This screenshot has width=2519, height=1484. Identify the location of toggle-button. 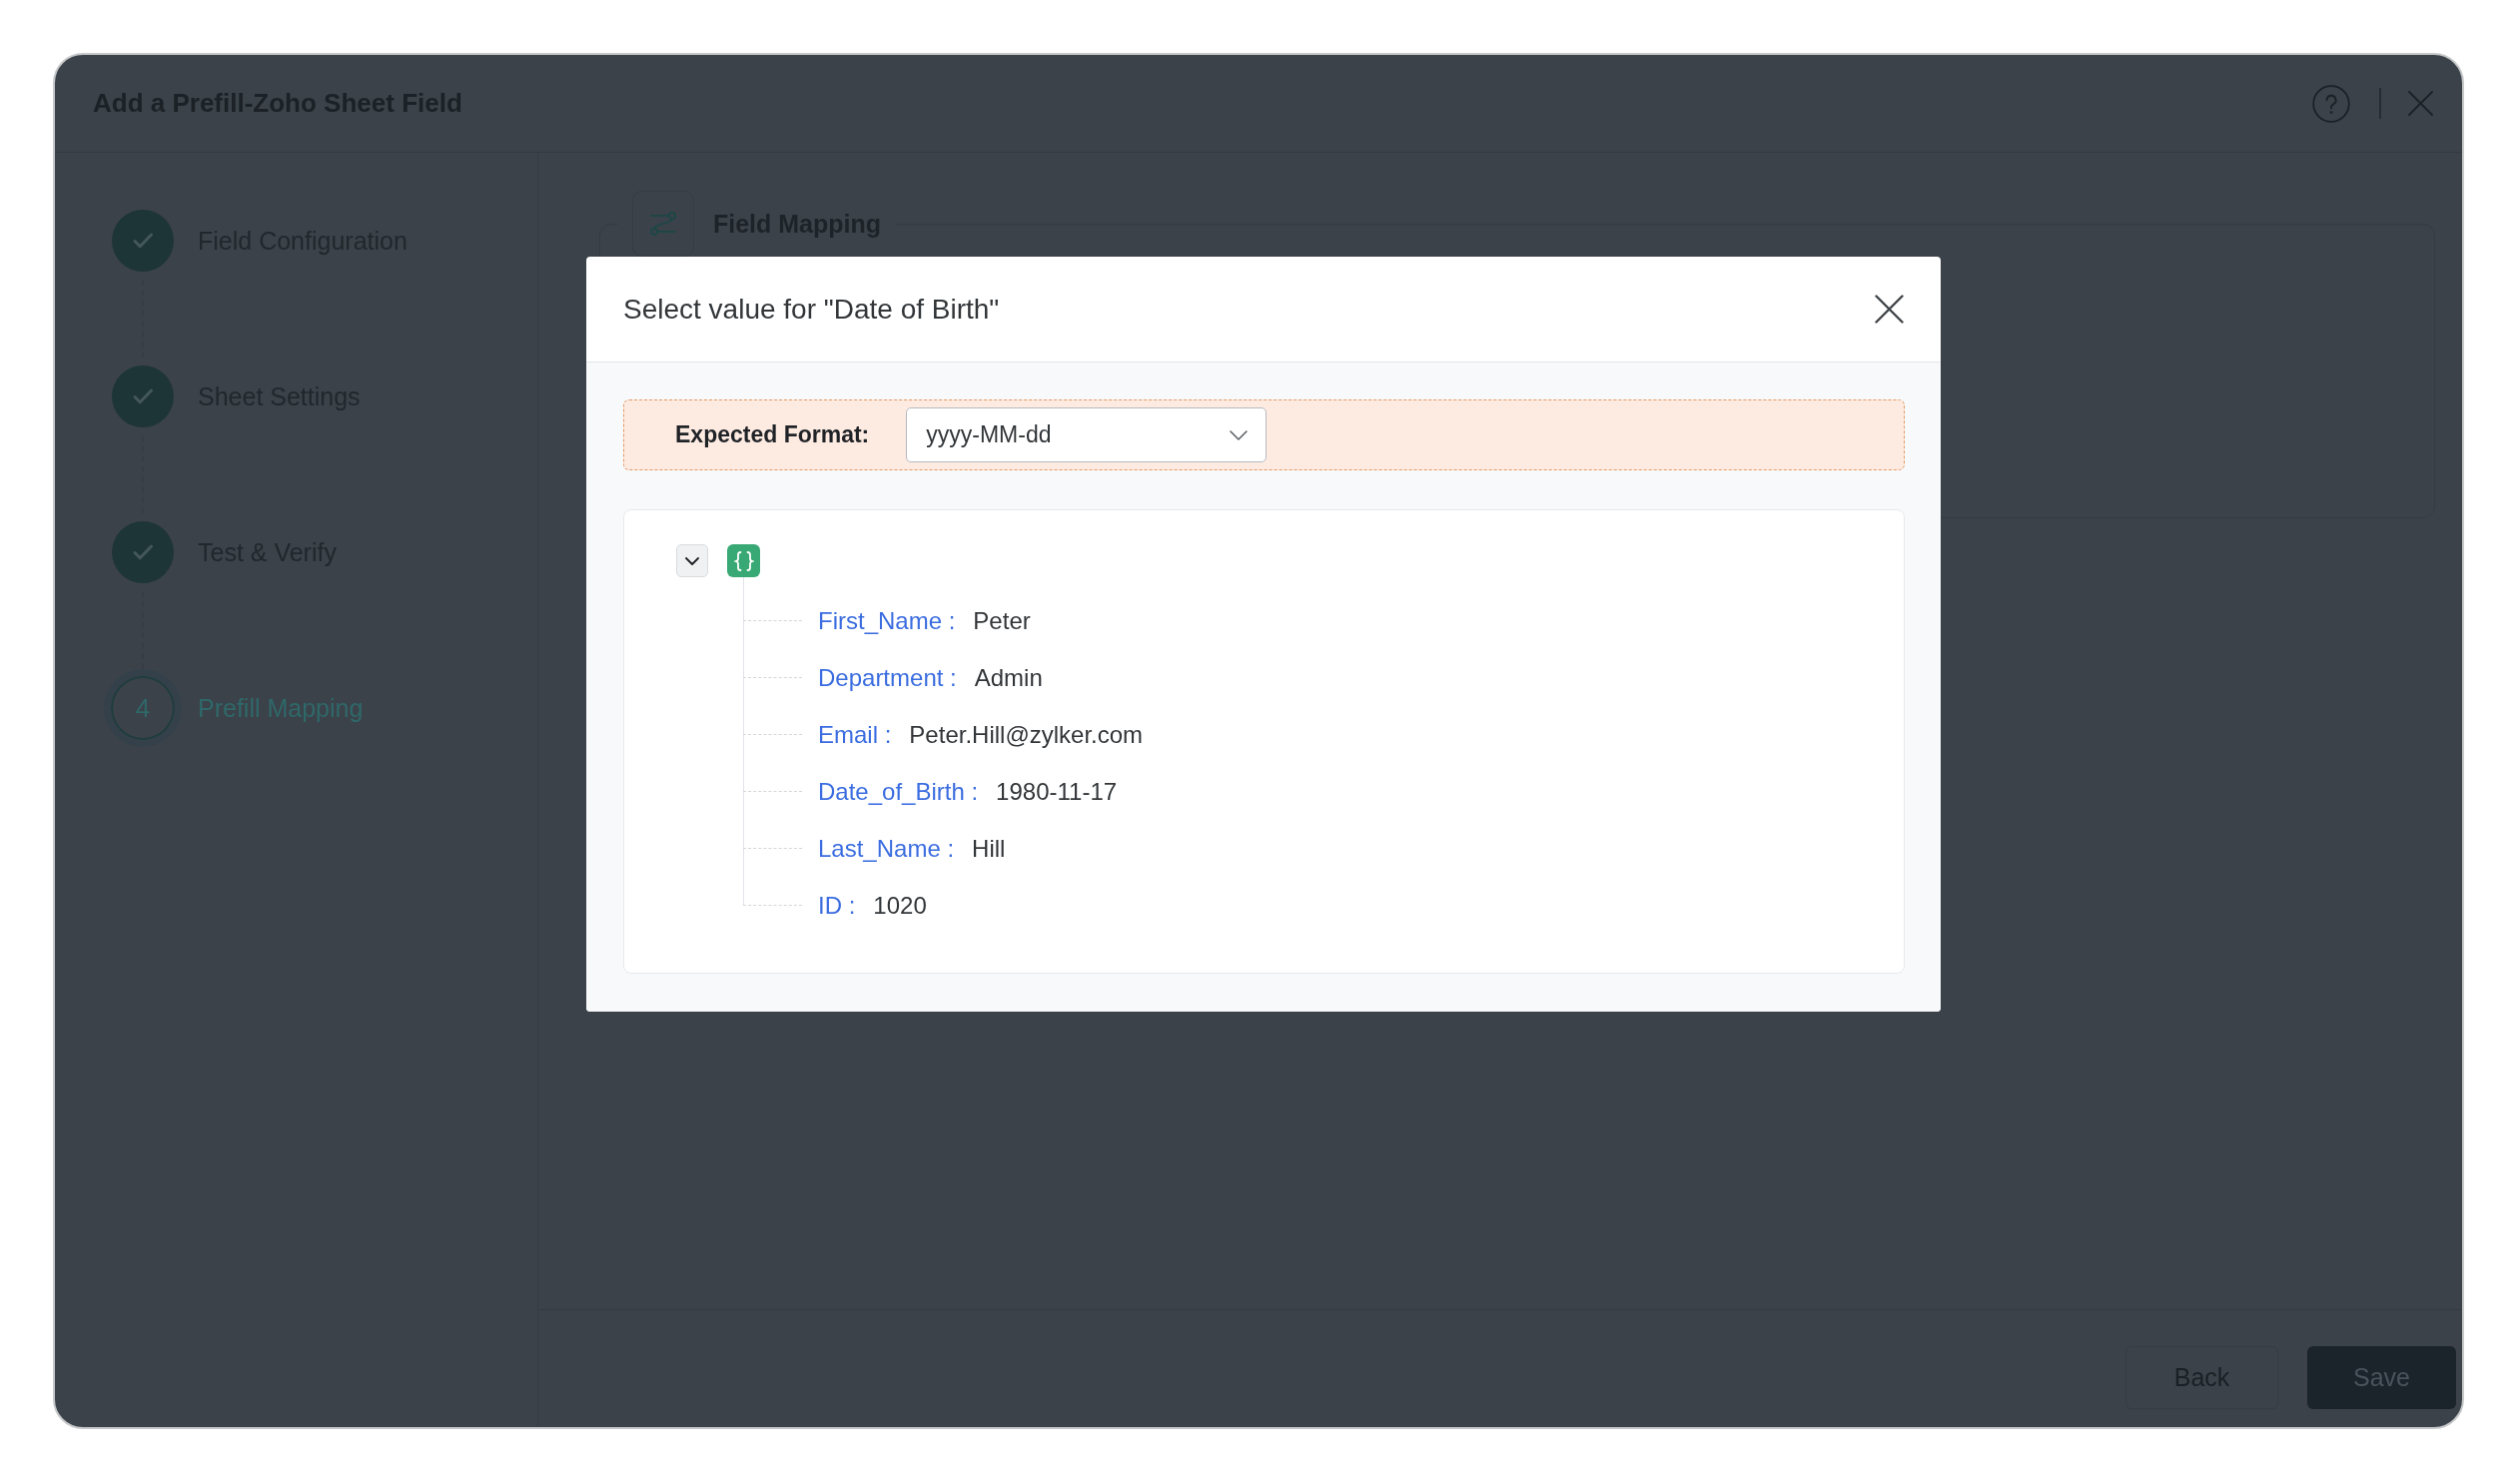
(692, 560).